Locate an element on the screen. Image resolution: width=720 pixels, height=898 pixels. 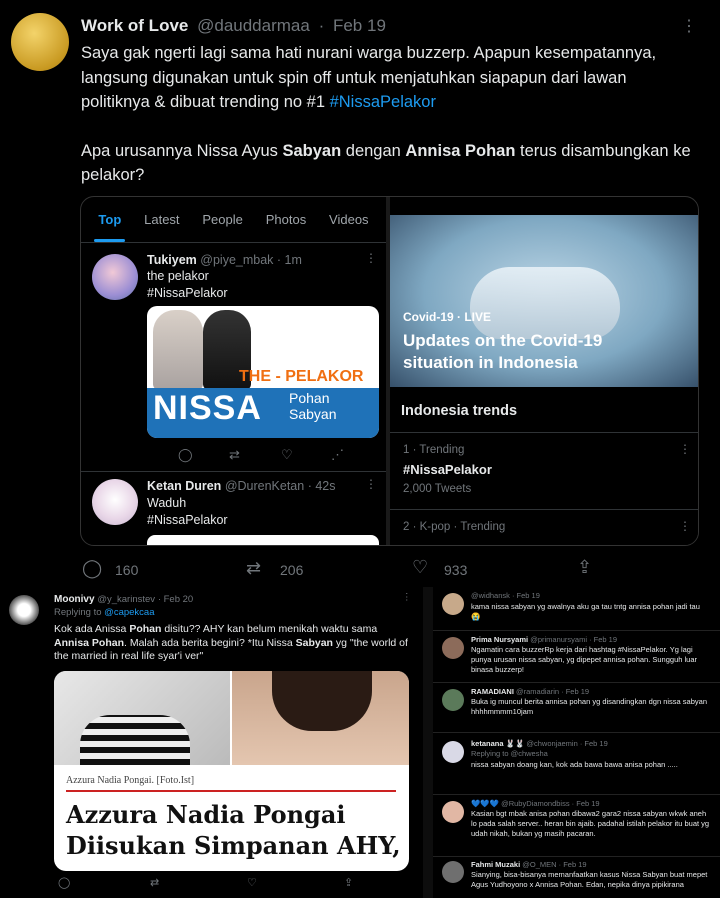
handle: @dauddarmaa is located at coordinates (253, 25).